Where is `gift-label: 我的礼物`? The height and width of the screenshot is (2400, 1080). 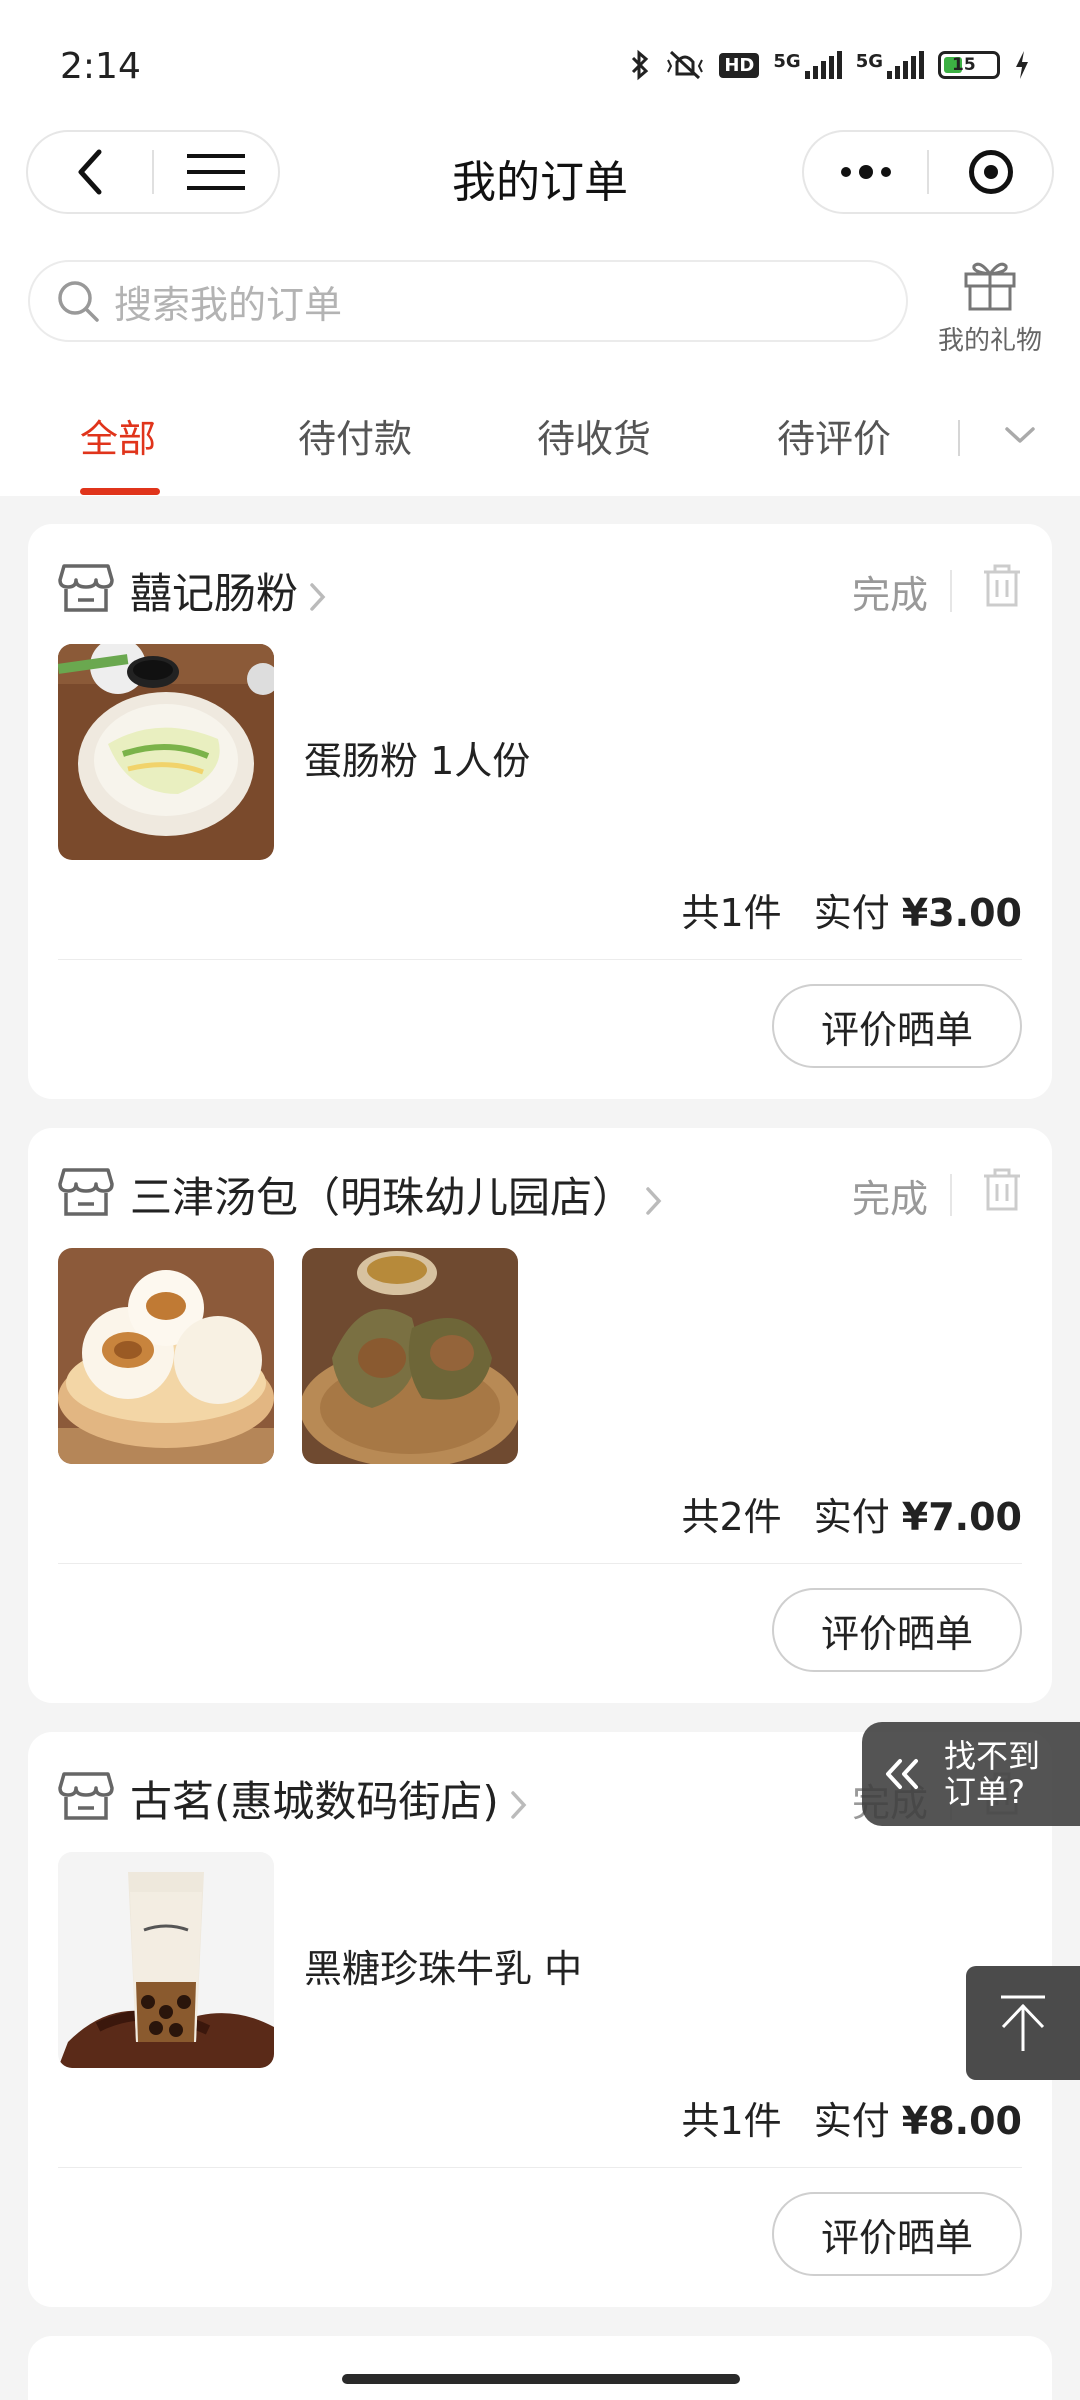
gift-label: 我的礼物 is located at coordinates (989, 341).